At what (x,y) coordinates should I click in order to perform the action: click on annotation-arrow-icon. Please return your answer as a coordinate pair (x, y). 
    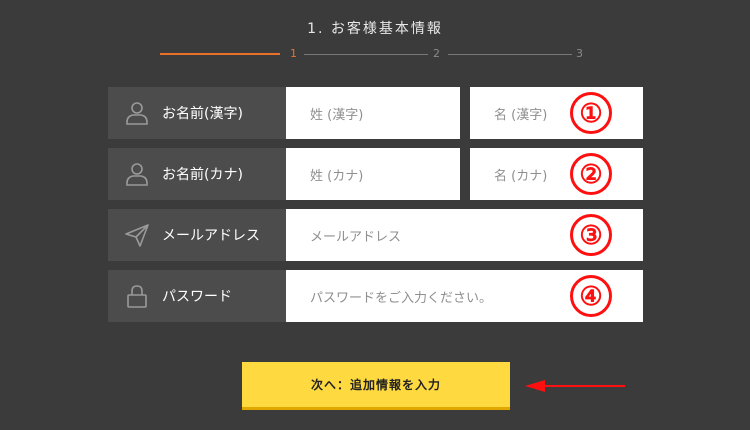
    Looking at the image, I should click on (575, 386).